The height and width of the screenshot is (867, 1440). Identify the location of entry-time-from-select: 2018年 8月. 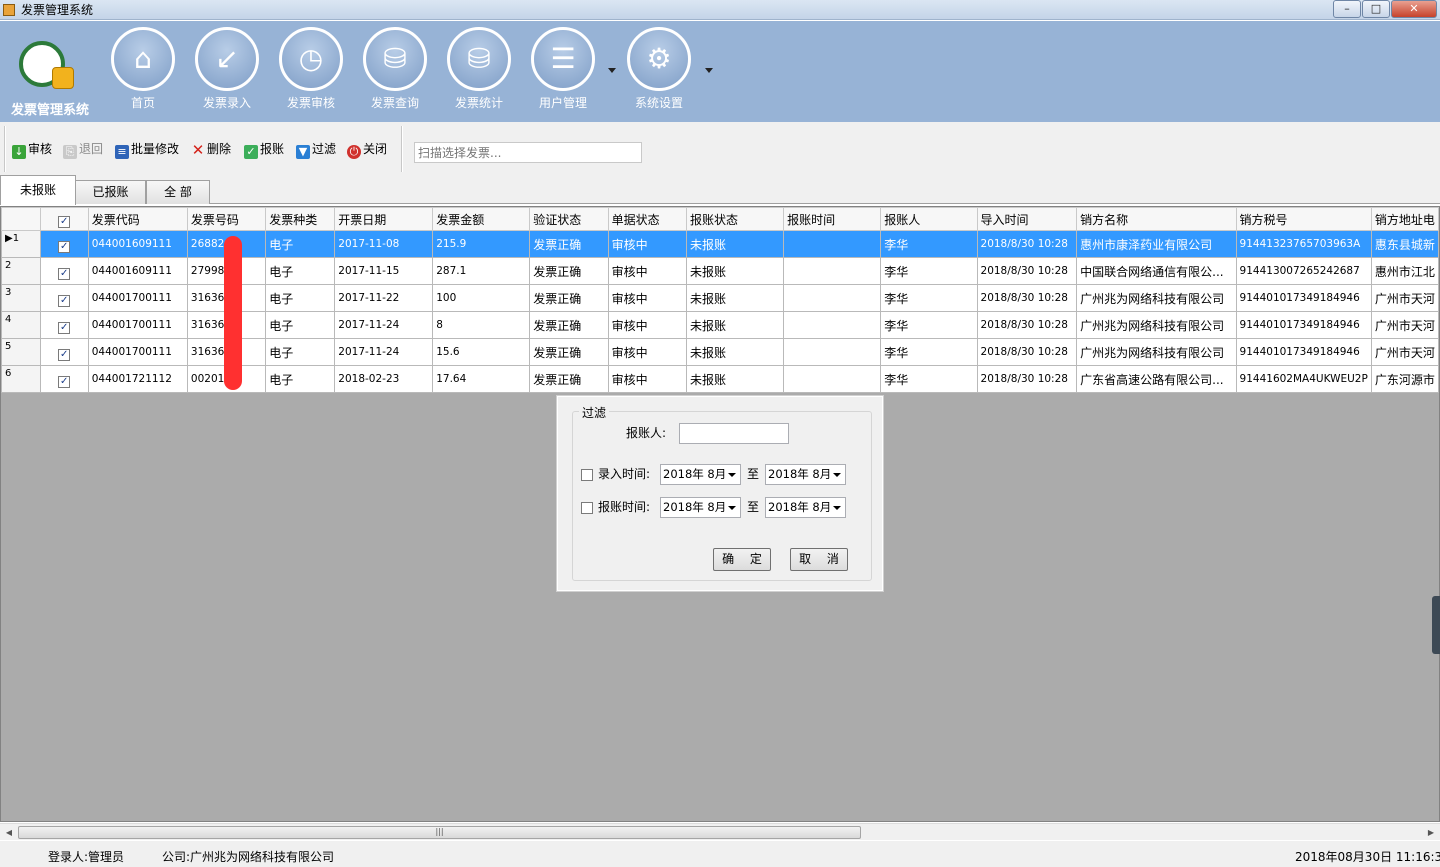
(700, 474).